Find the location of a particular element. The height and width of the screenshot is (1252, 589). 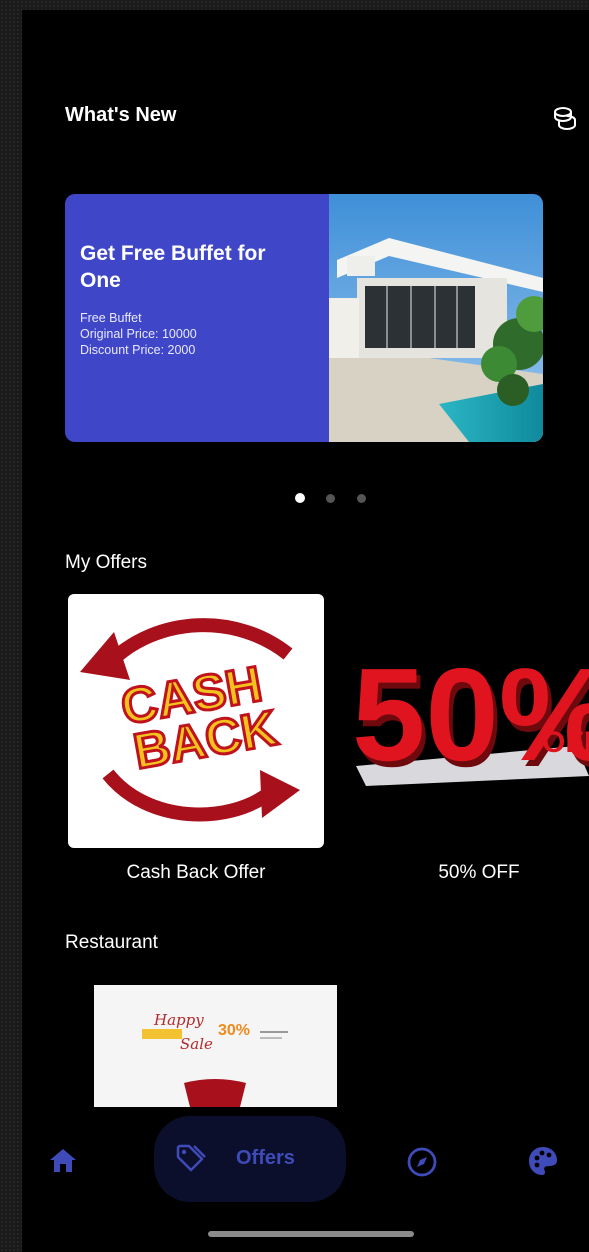

offer-label: 50% OFF is located at coordinates (479, 872).